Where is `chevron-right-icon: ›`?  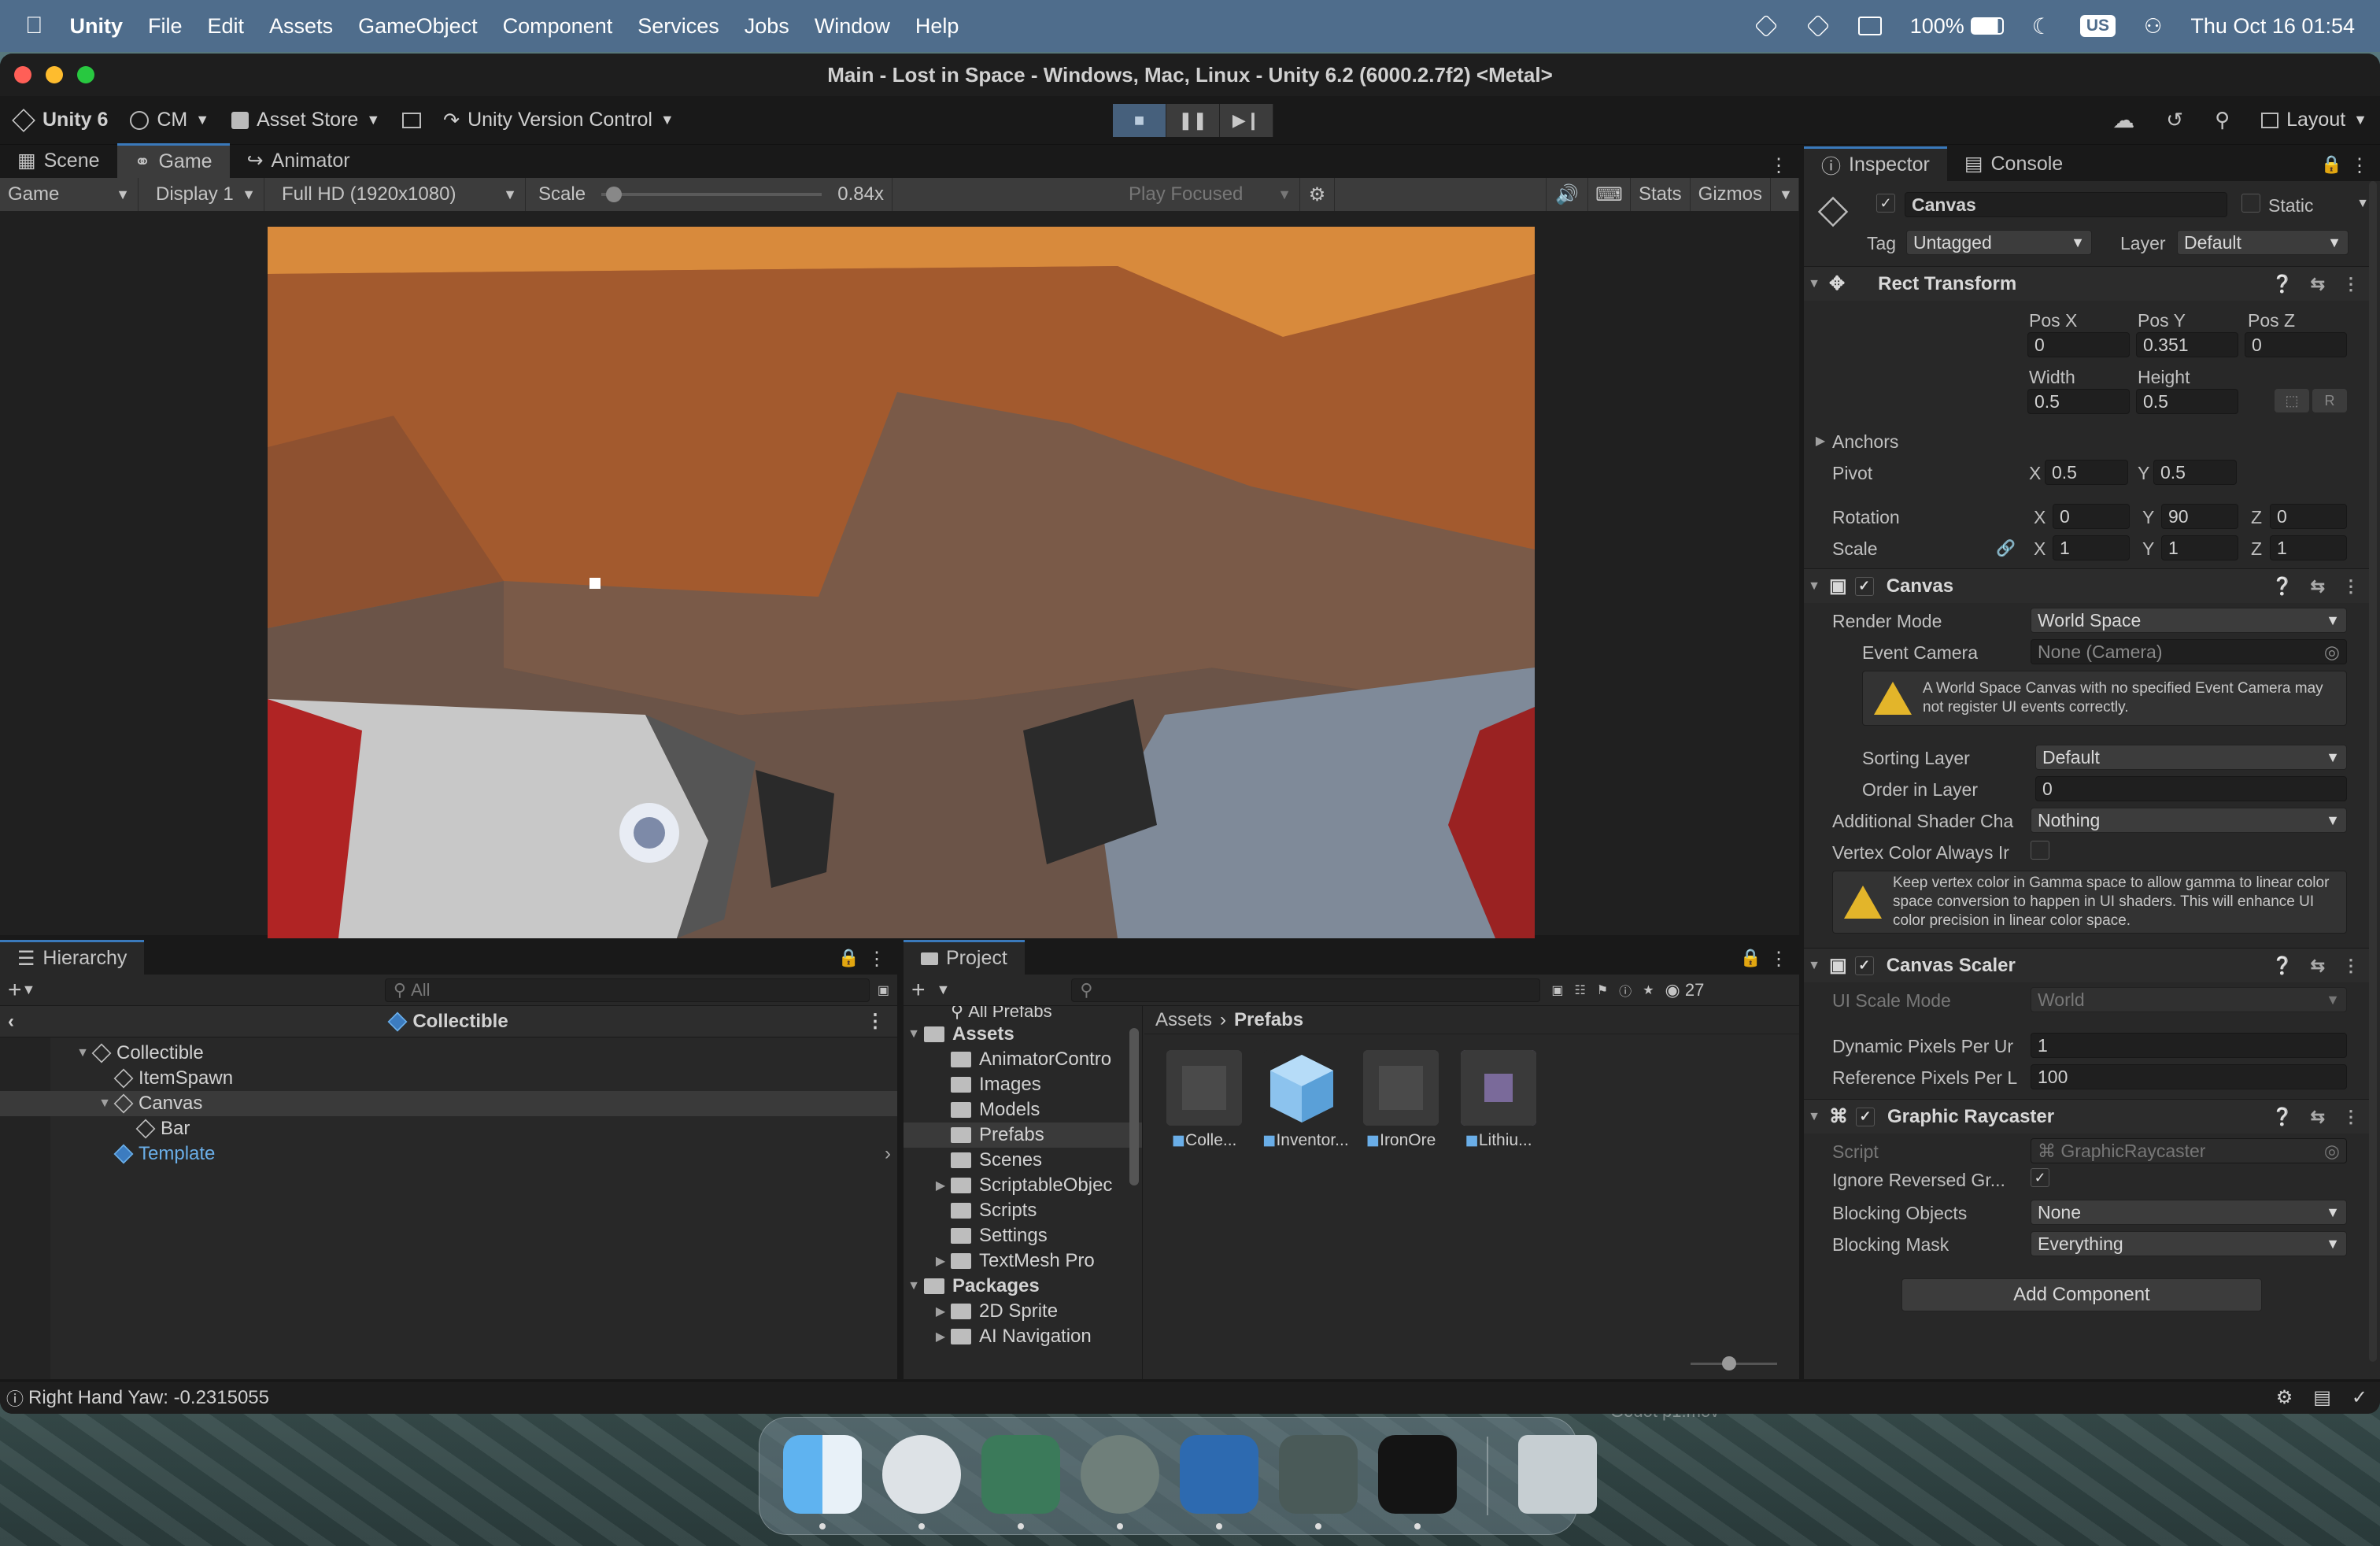 chevron-right-icon: › is located at coordinates (888, 1154).